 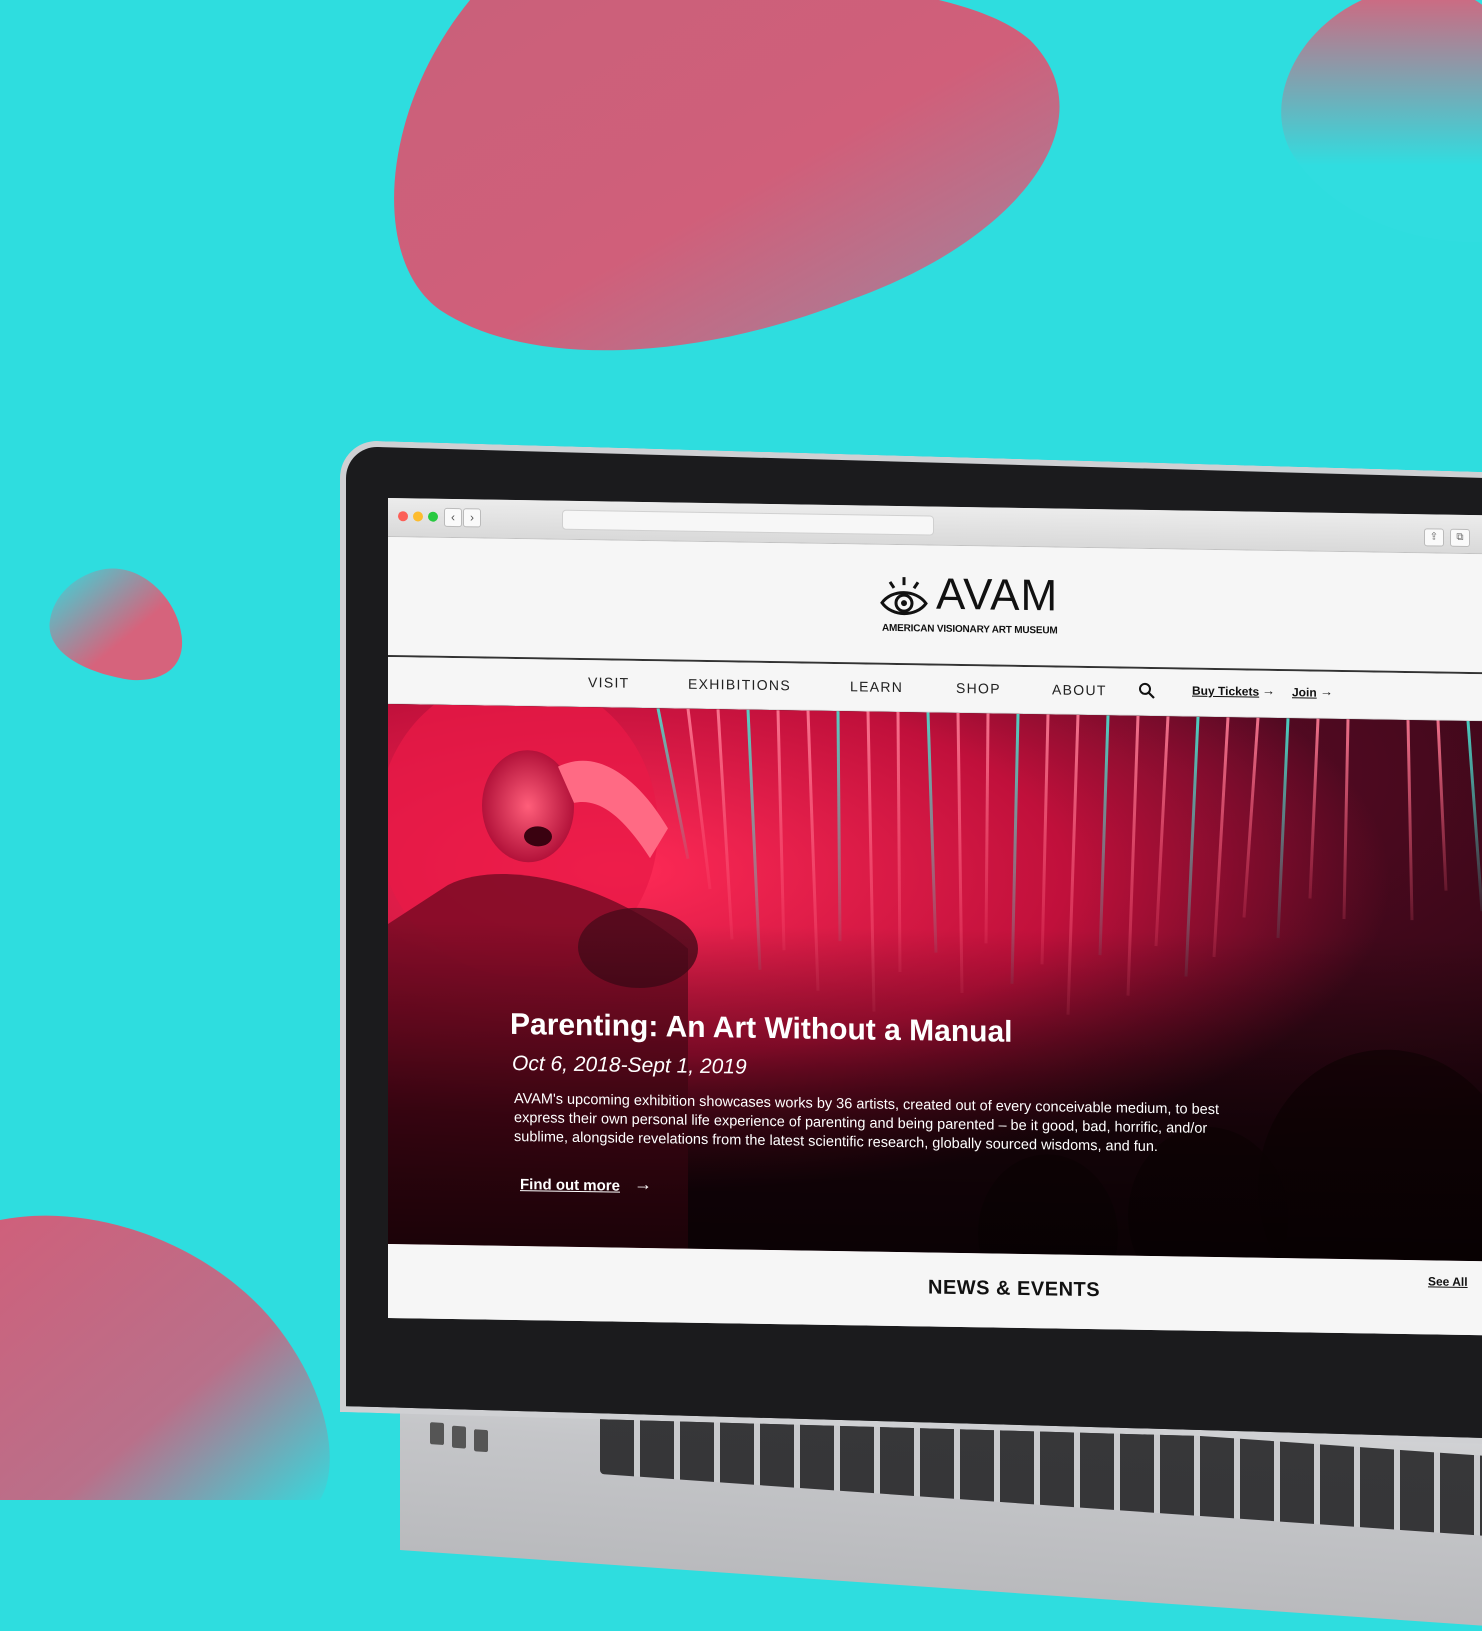 What do you see at coordinates (472, 518) in the screenshot?
I see `forward-icon: ›` at bounding box center [472, 518].